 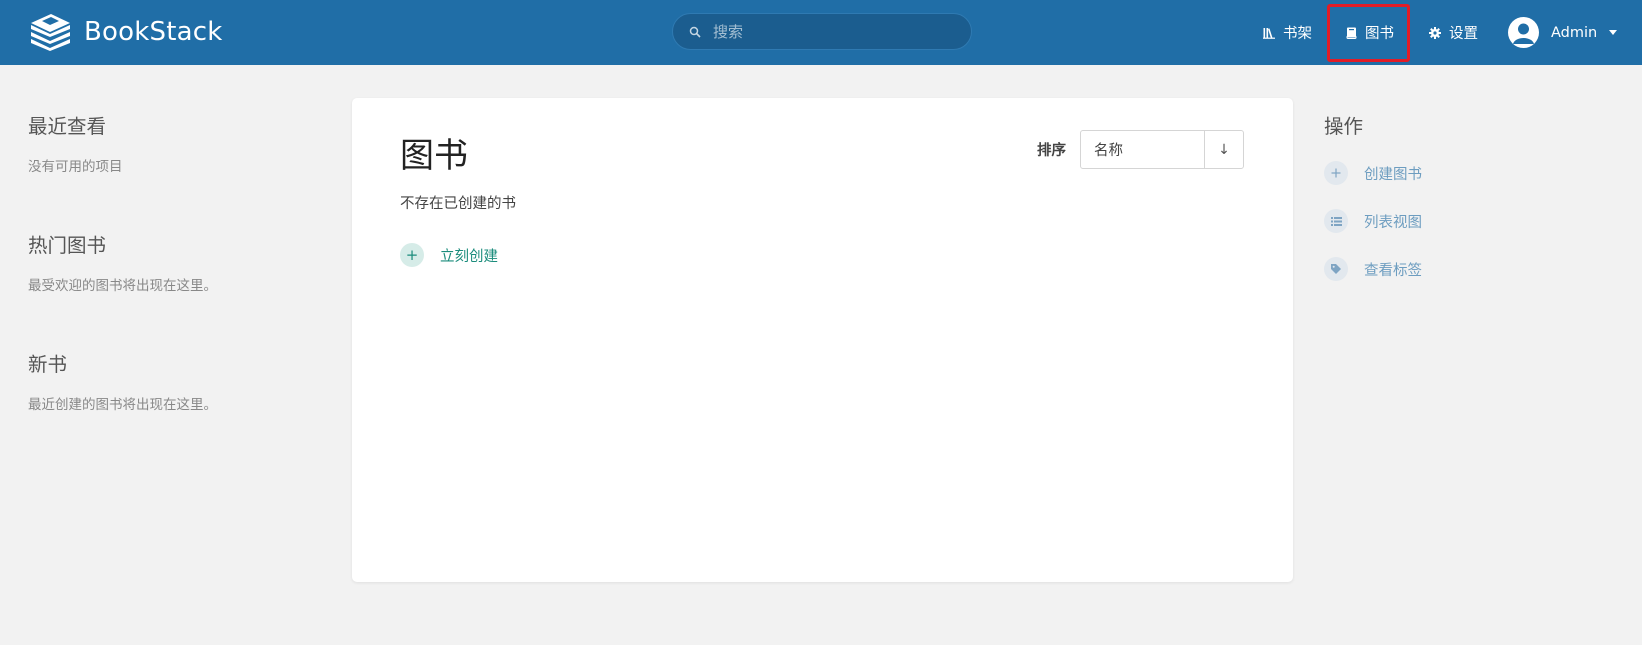 I want to click on popular-title: 热门图书, so click(x=67, y=245).